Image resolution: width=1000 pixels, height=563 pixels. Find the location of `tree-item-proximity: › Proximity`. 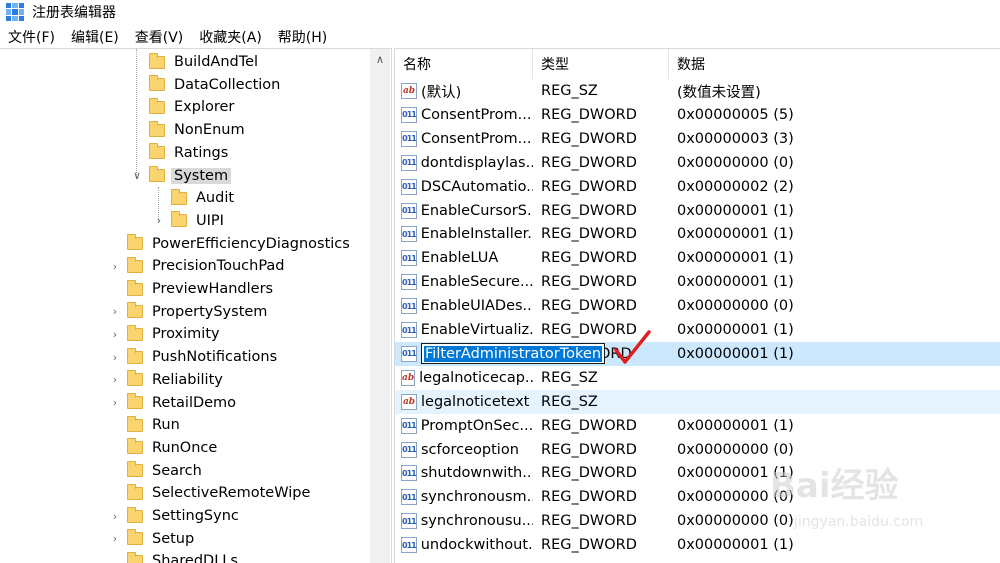

tree-item-proximity: › Proximity is located at coordinates (165, 334).